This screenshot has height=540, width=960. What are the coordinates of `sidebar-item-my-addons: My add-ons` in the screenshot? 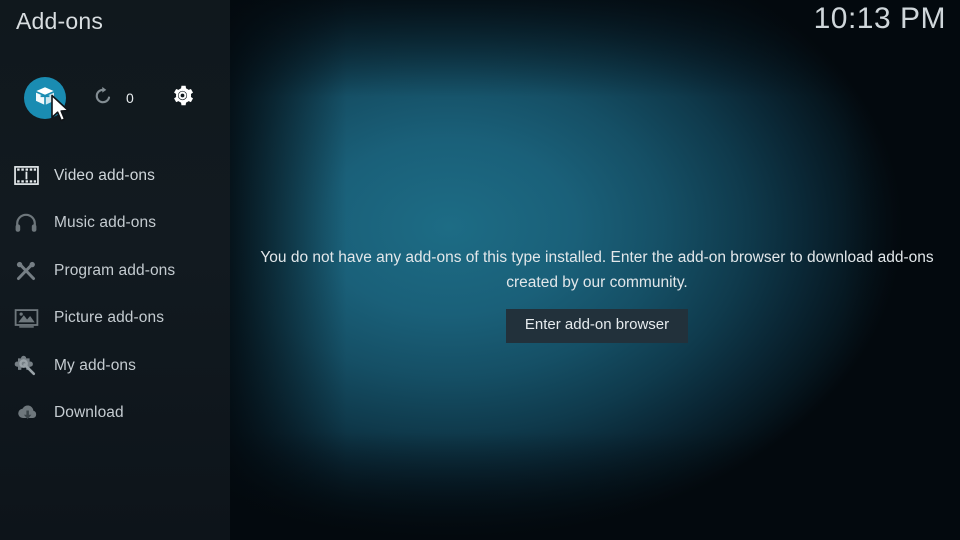 It's located at (115, 366).